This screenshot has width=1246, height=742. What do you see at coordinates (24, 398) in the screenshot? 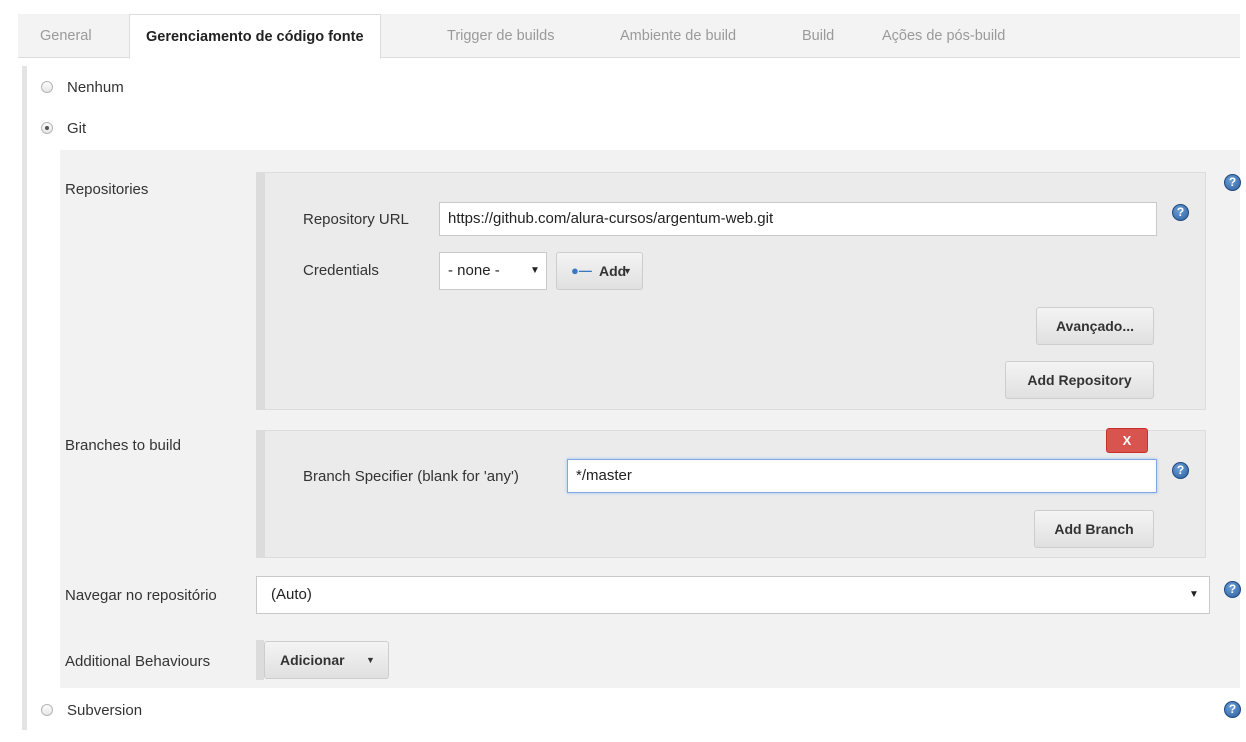
I see `section-left-bar` at bounding box center [24, 398].